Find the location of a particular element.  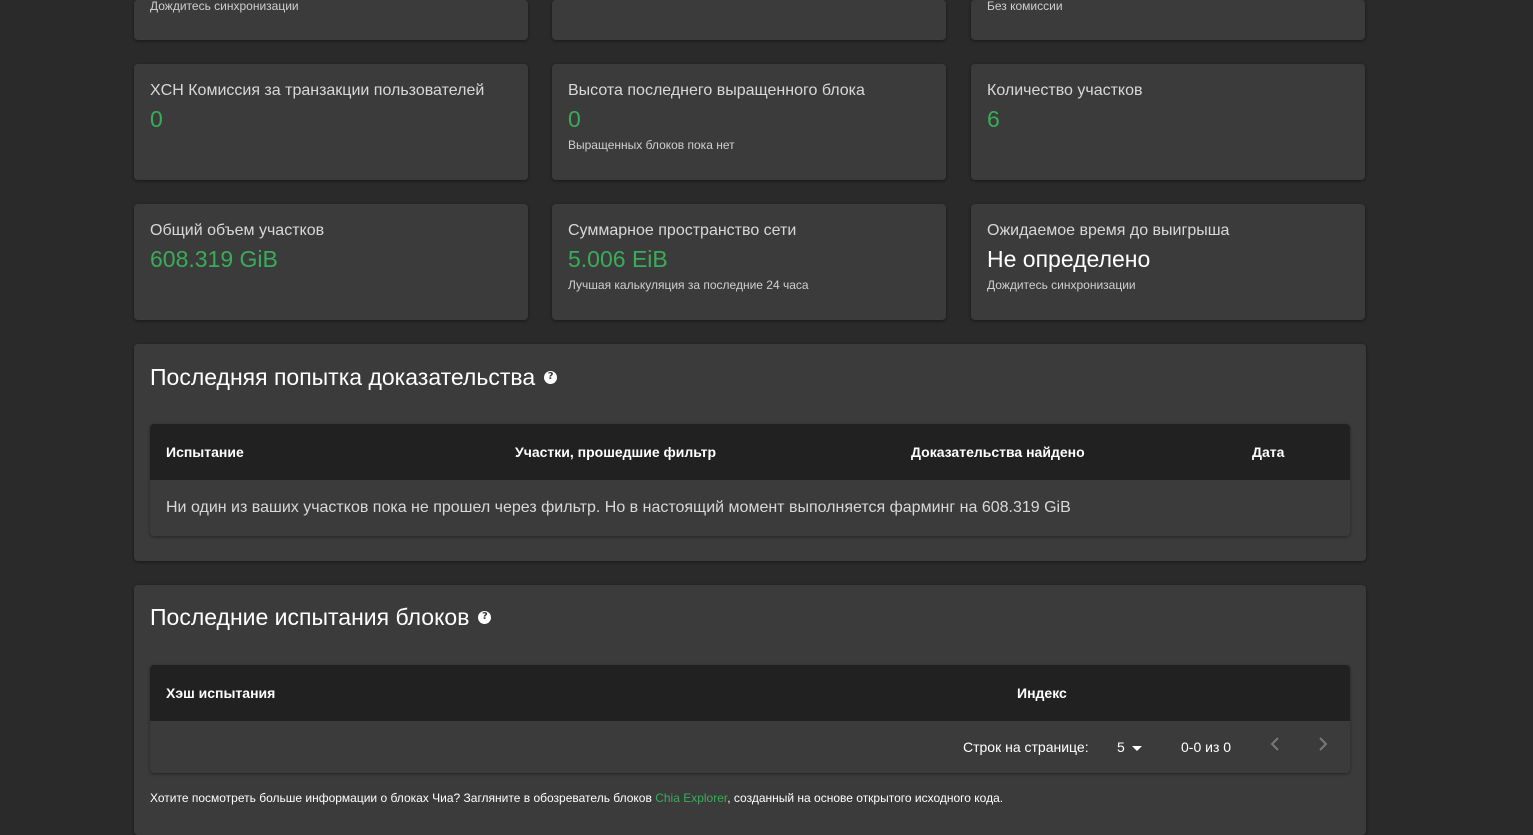

section-title: Последние испытания блоков ? is located at coordinates (321, 617).